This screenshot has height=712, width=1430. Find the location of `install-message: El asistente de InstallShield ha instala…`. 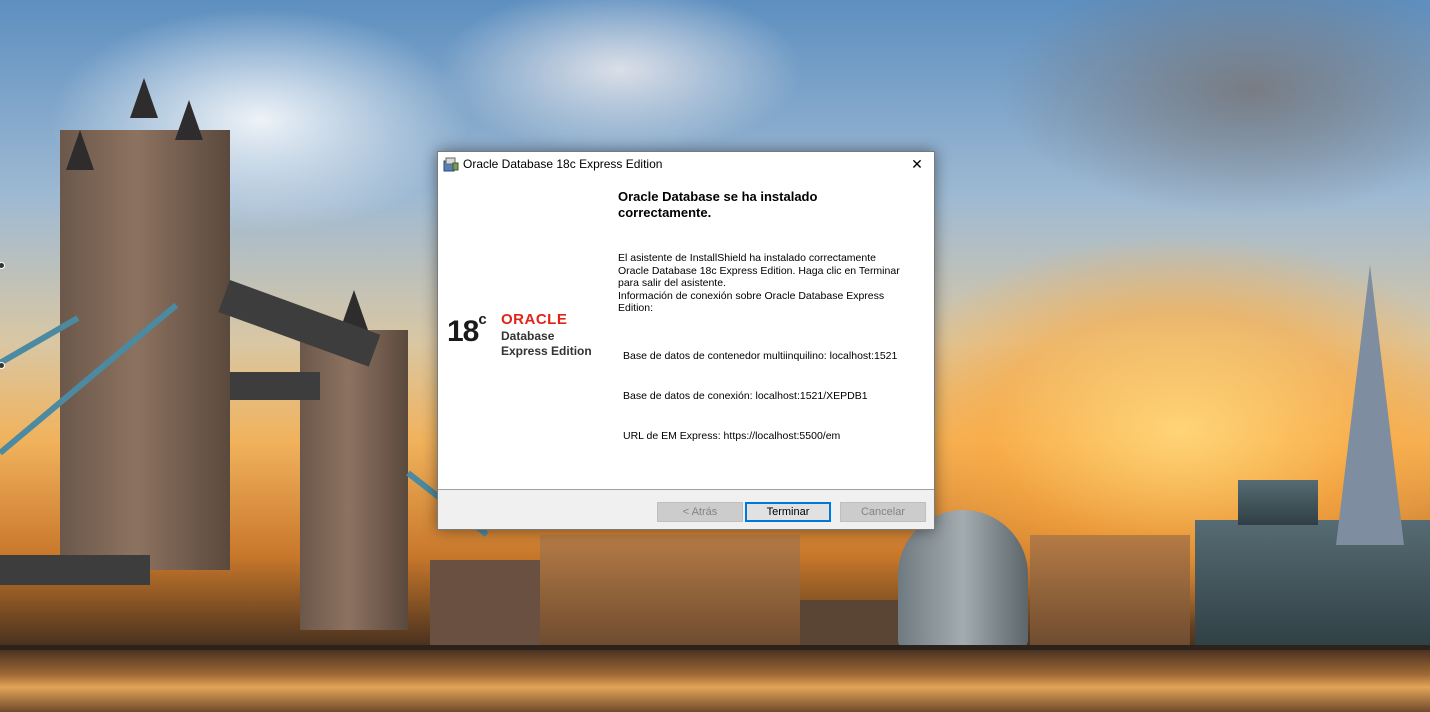

install-message: El asistente de InstallShield ha instala… is located at coordinates (759, 270).